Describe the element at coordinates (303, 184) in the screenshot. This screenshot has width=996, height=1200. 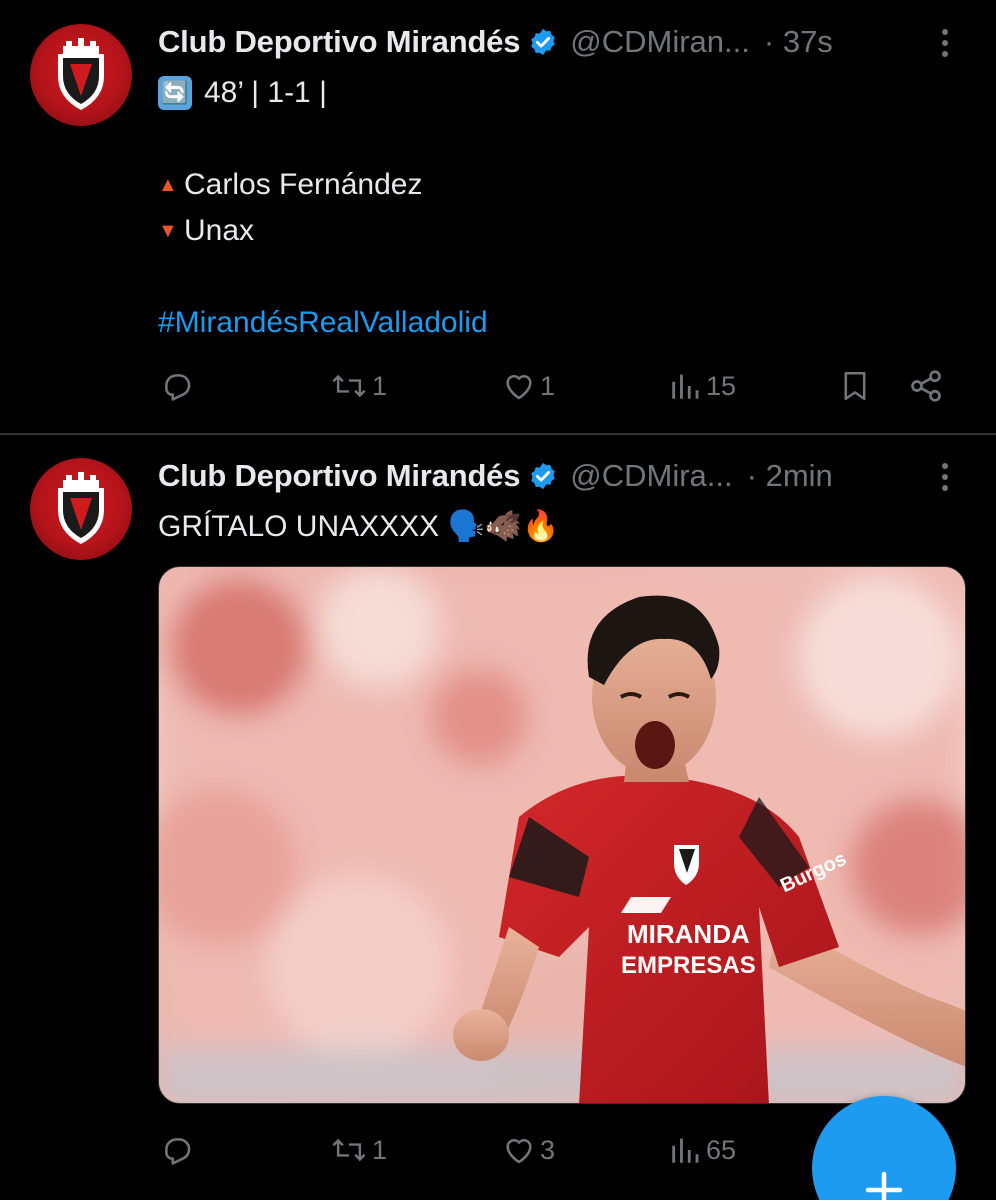
I see `sub-in-player: Carlos Fernández` at that location.